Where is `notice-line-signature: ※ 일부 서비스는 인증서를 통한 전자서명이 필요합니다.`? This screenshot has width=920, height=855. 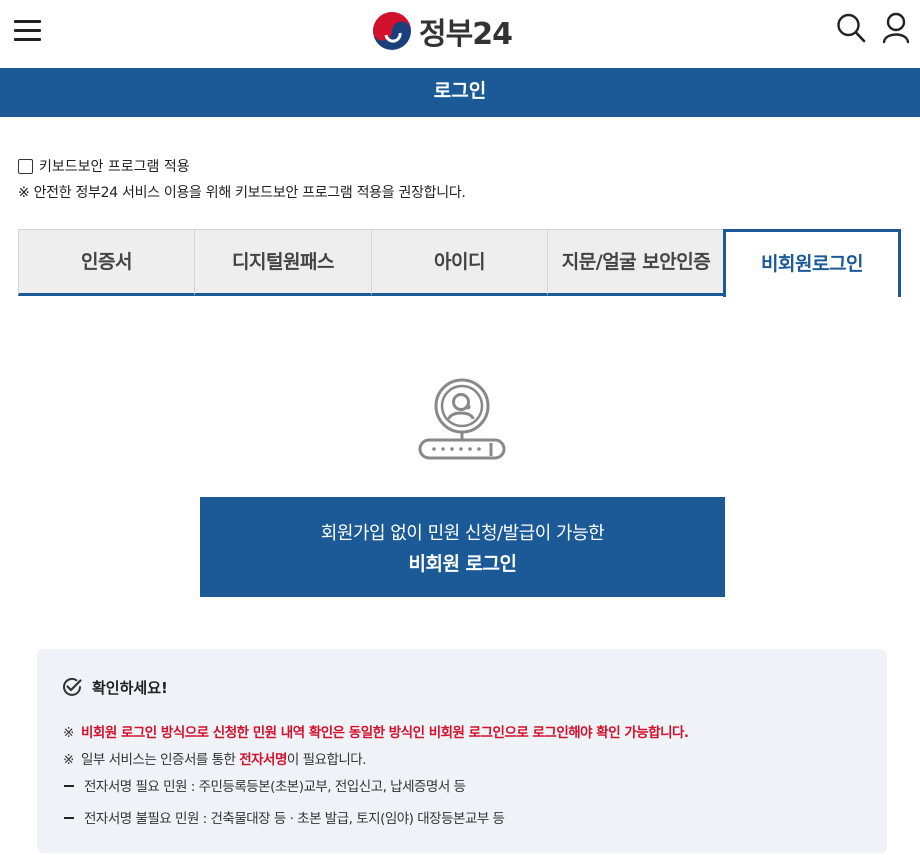
notice-line-signature: ※ 일부 서비스는 인증서를 통한 전자서명이 필요합니다. is located at coordinates (215, 760).